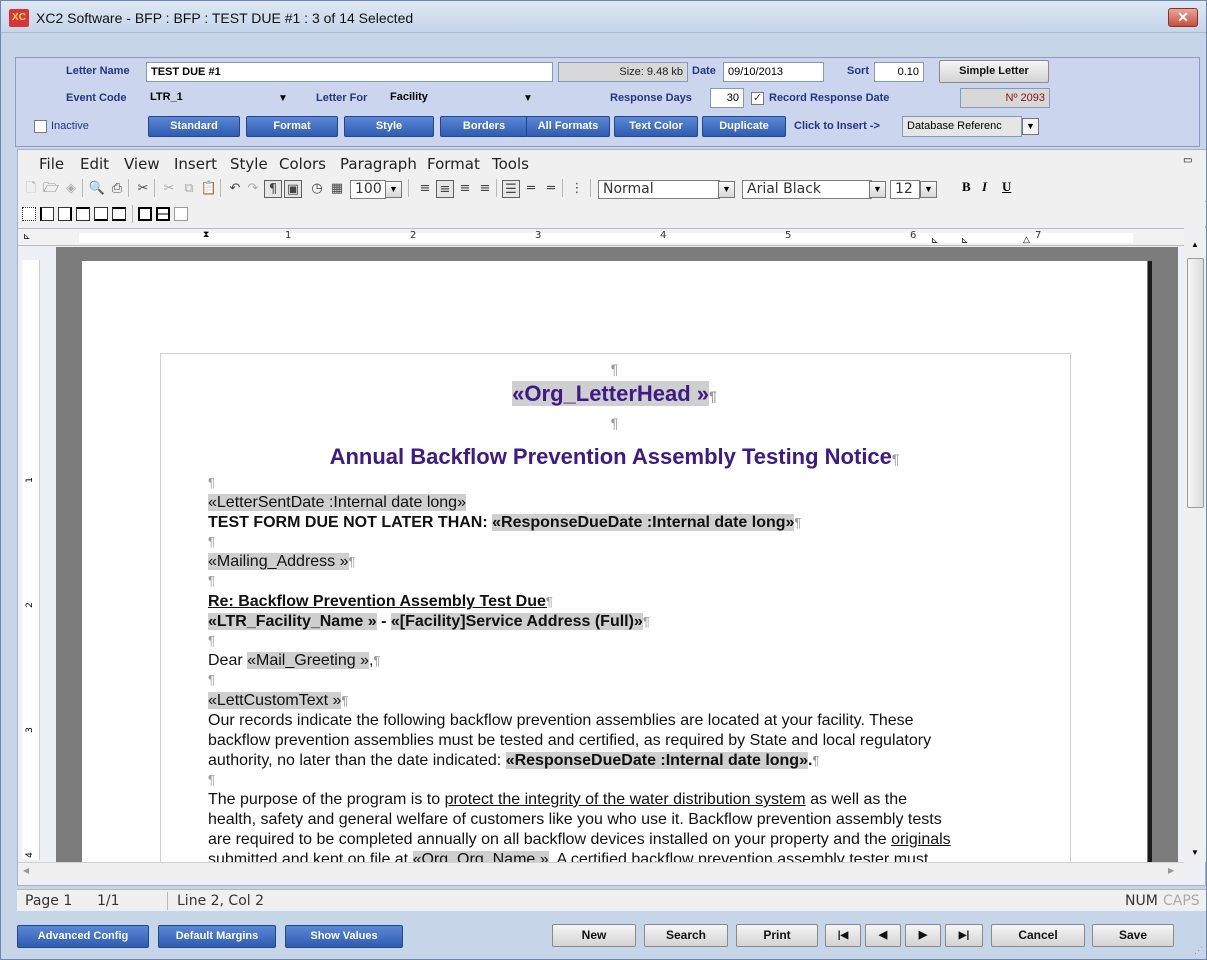  What do you see at coordinates (531, 189) in the screenshot?
I see `spacing-one-half-icon: ═` at bounding box center [531, 189].